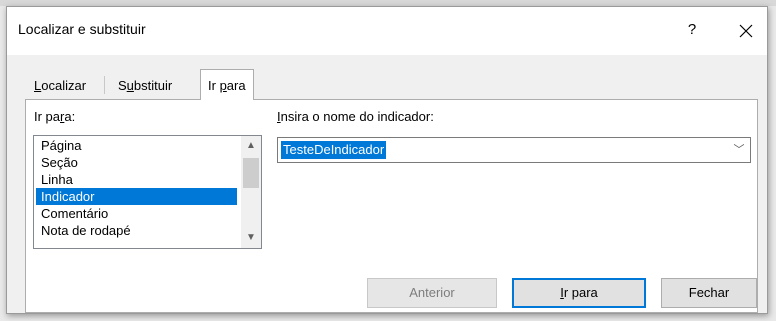 The height and width of the screenshot is (321, 776). I want to click on close-dialog-button: Fechar, so click(709, 293).